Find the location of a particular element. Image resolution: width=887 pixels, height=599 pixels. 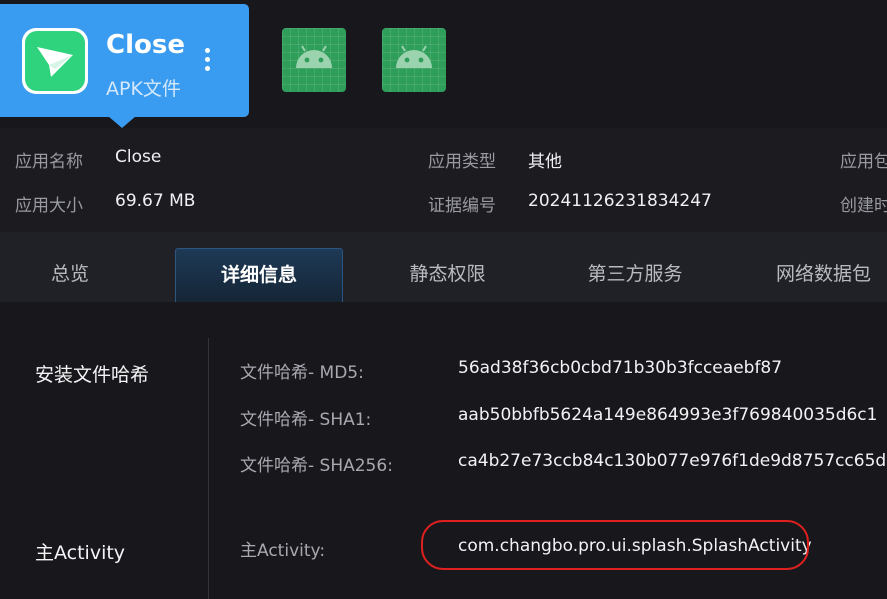

app-size-label: 应用大小 is located at coordinates (49, 206).